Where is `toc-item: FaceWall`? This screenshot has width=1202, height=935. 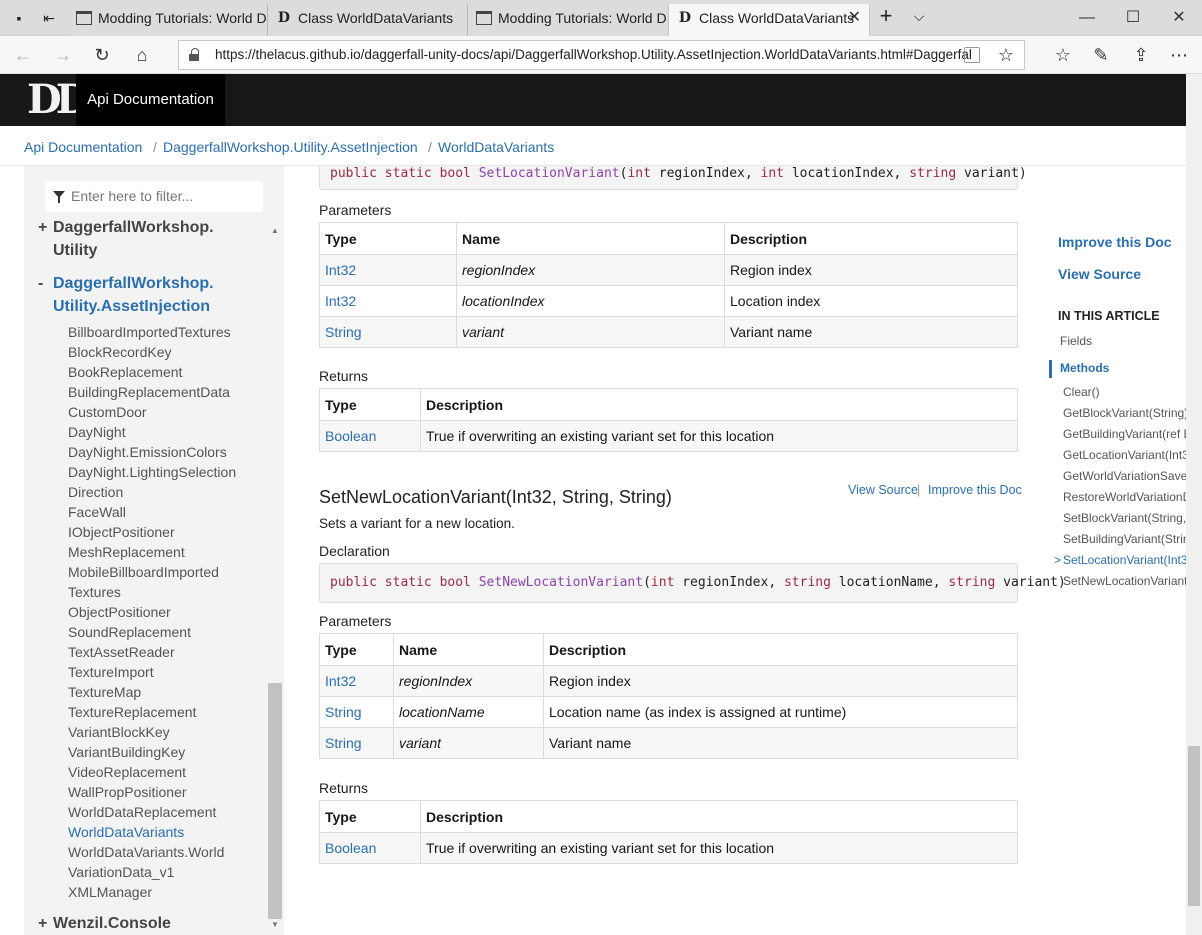
toc-item: FaceWall is located at coordinates (97, 512).